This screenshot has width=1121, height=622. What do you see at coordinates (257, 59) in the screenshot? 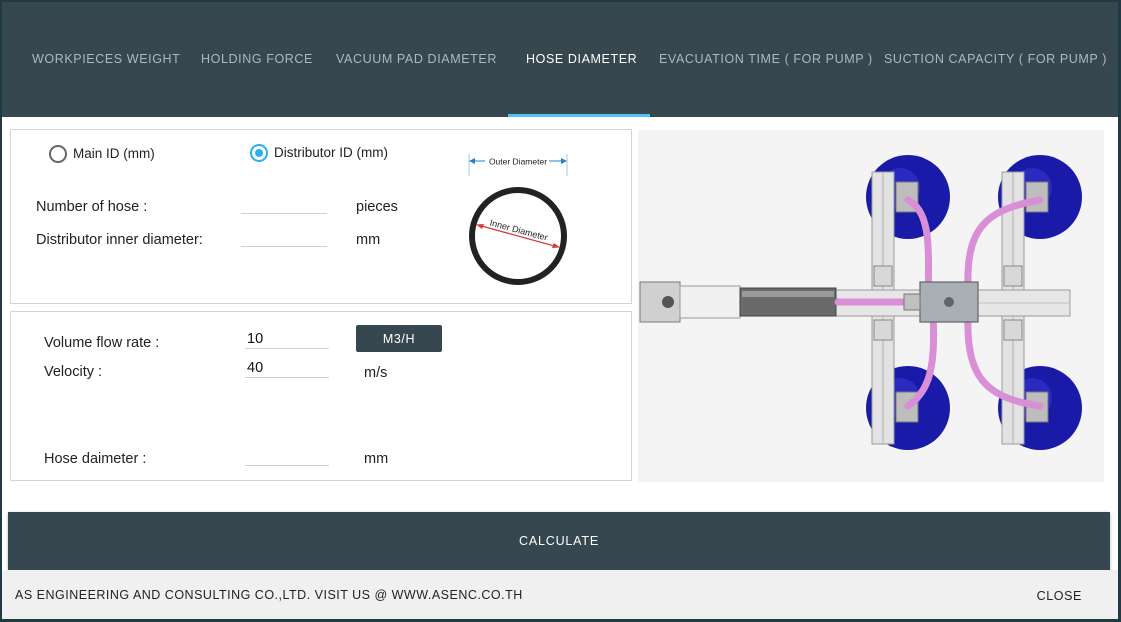
I see `tab-holding-force: HOLDING FORCE` at bounding box center [257, 59].